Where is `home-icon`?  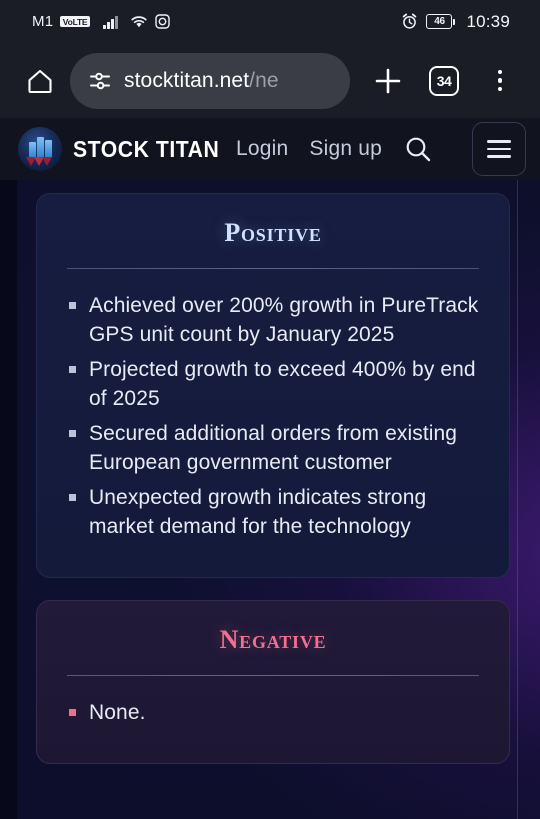 home-icon is located at coordinates (40, 81).